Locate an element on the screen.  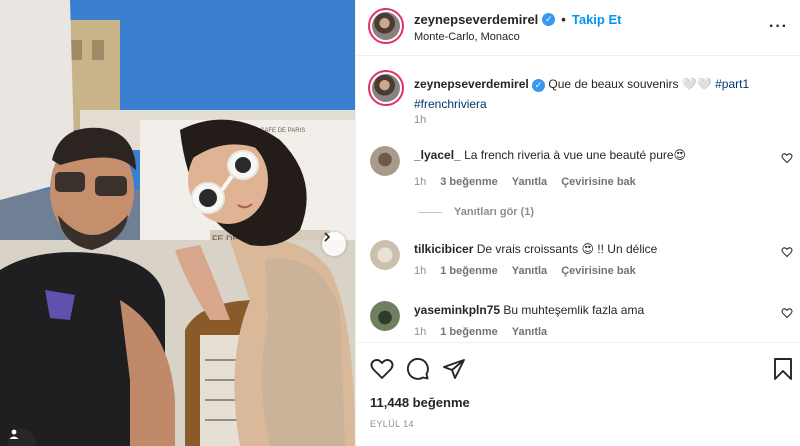
comment-username: tilkicibicer is located at coordinates (443, 249).